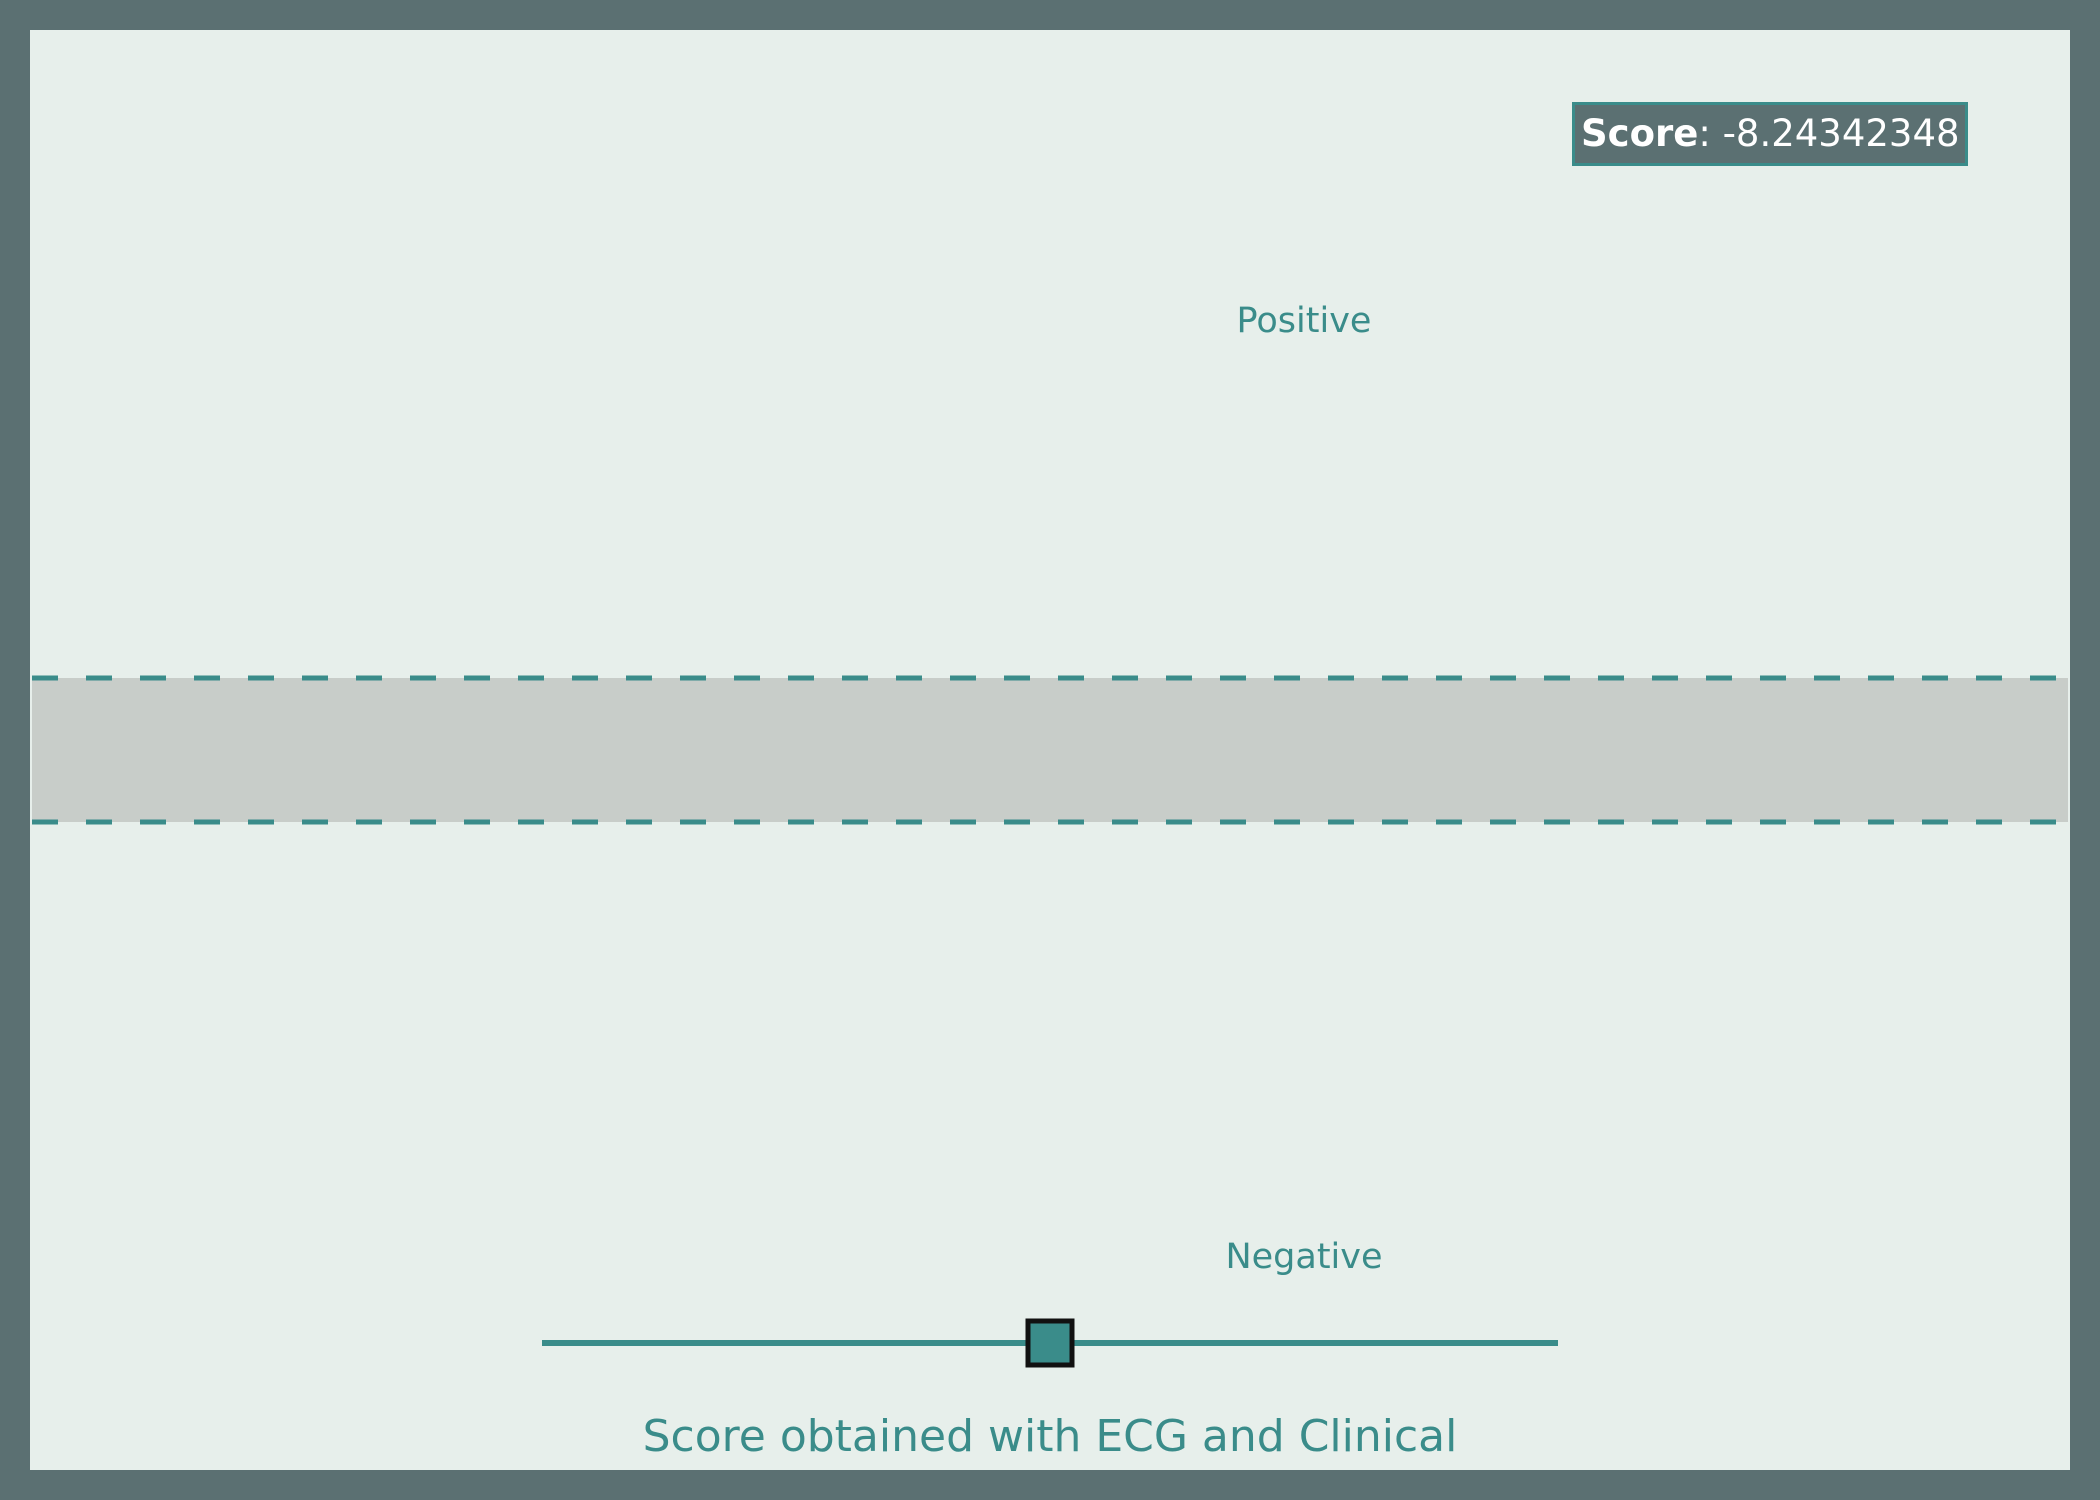  I want to click on x-axis-label: Score obtained with ECG and Clinical, so click(1050, 1436).